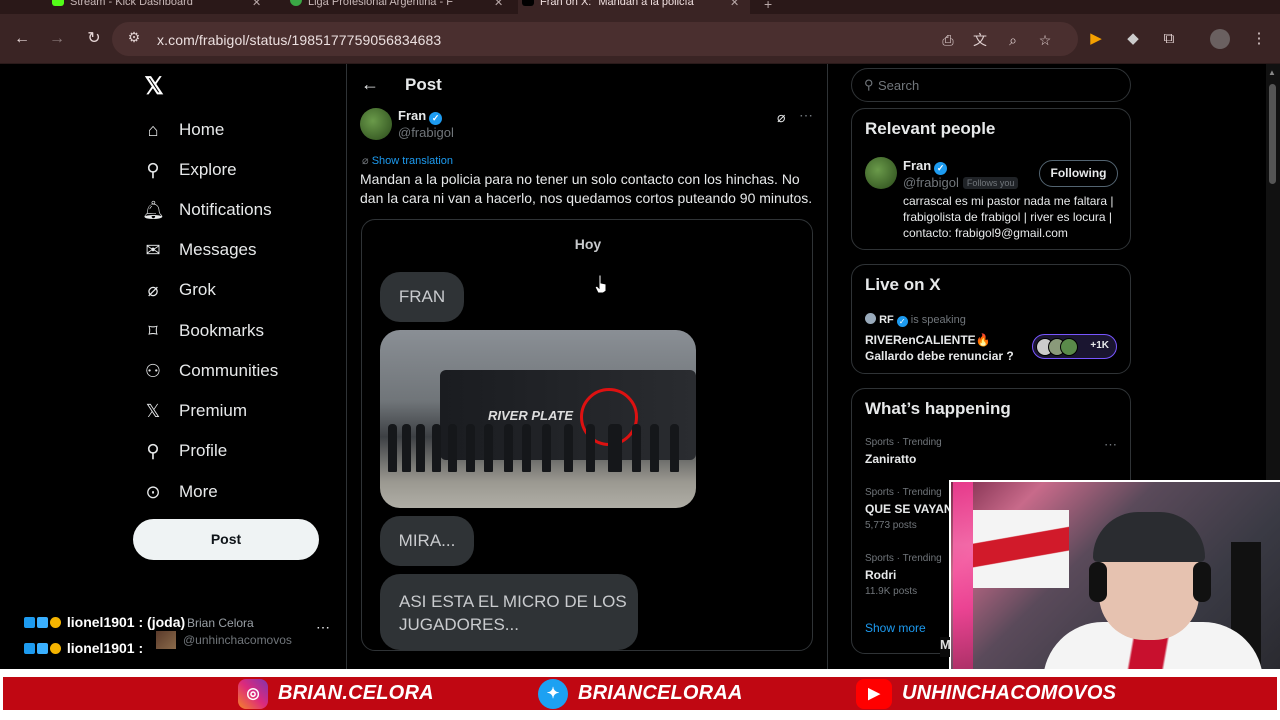 This screenshot has width=1280, height=720. I want to click on sidebar-item-label: Notifications, so click(225, 209).